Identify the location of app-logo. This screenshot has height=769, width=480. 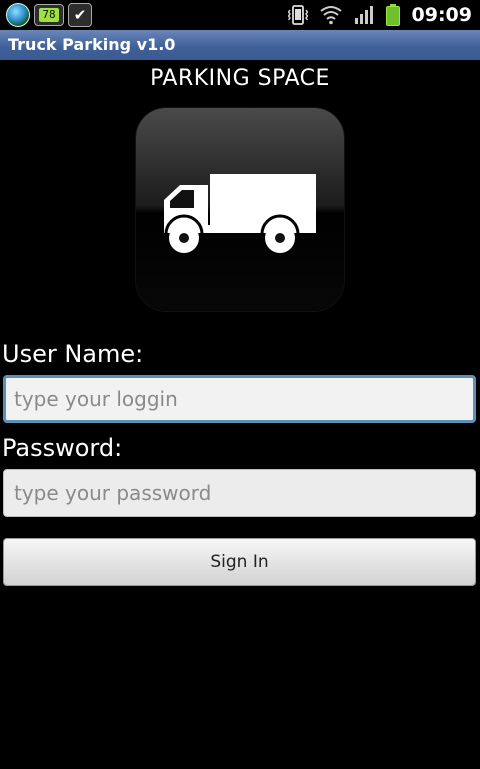
(240, 209).